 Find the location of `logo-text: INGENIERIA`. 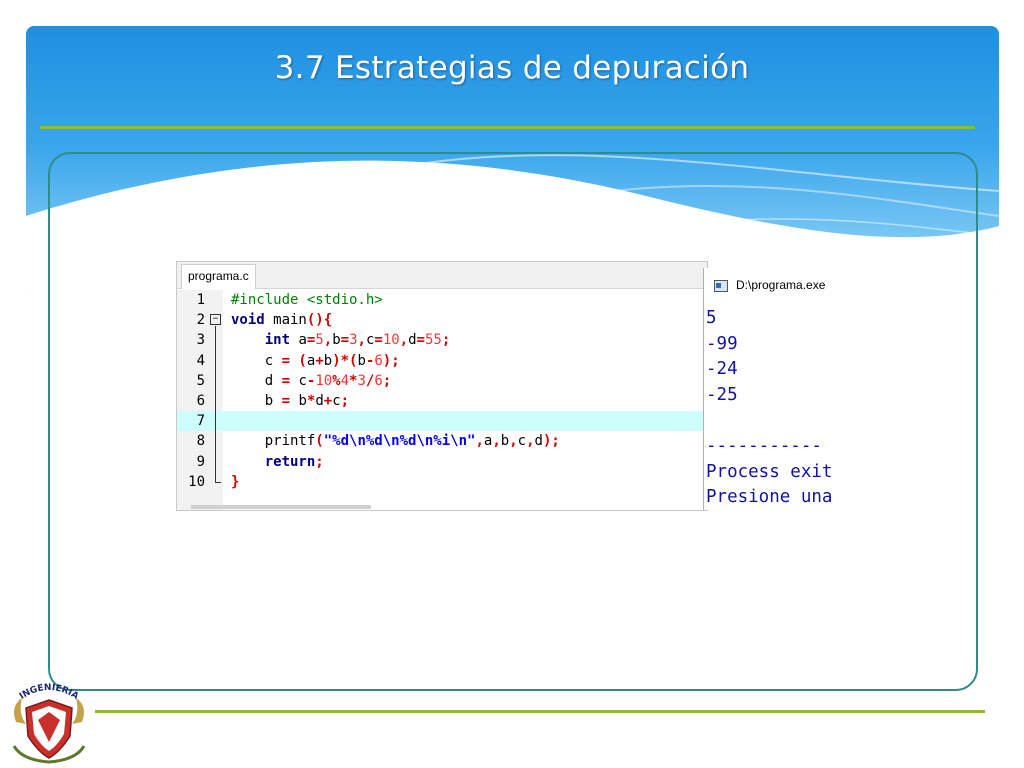

logo-text: INGENIERIA is located at coordinates (49, 692).